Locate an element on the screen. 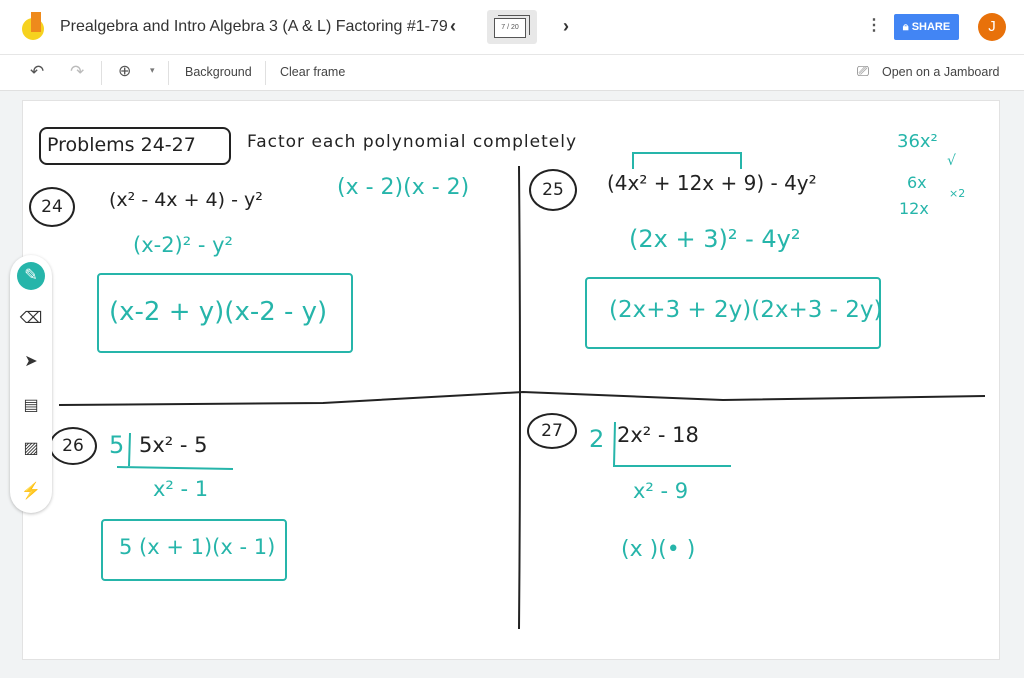  problem-number-25: 25 is located at coordinates (553, 190).